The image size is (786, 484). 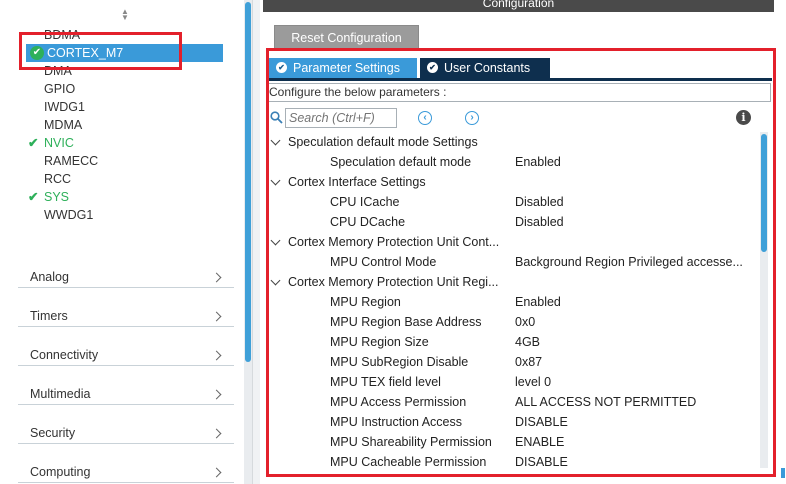 What do you see at coordinates (64, 107) in the screenshot?
I see `peripheral-label: IWDG1` at bounding box center [64, 107].